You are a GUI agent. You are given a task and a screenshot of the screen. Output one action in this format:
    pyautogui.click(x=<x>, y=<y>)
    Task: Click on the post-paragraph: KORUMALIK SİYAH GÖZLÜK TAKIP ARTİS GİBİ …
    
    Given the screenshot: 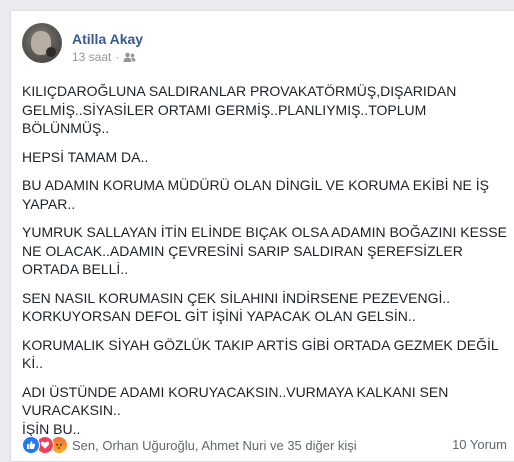 What is the action you would take?
    pyautogui.click(x=260, y=354)
    